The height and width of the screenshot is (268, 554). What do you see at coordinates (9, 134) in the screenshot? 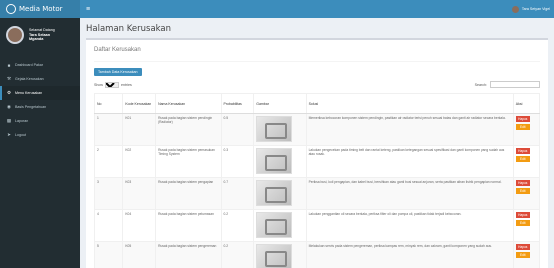
I see `logout-icon: ➤` at bounding box center [9, 134].